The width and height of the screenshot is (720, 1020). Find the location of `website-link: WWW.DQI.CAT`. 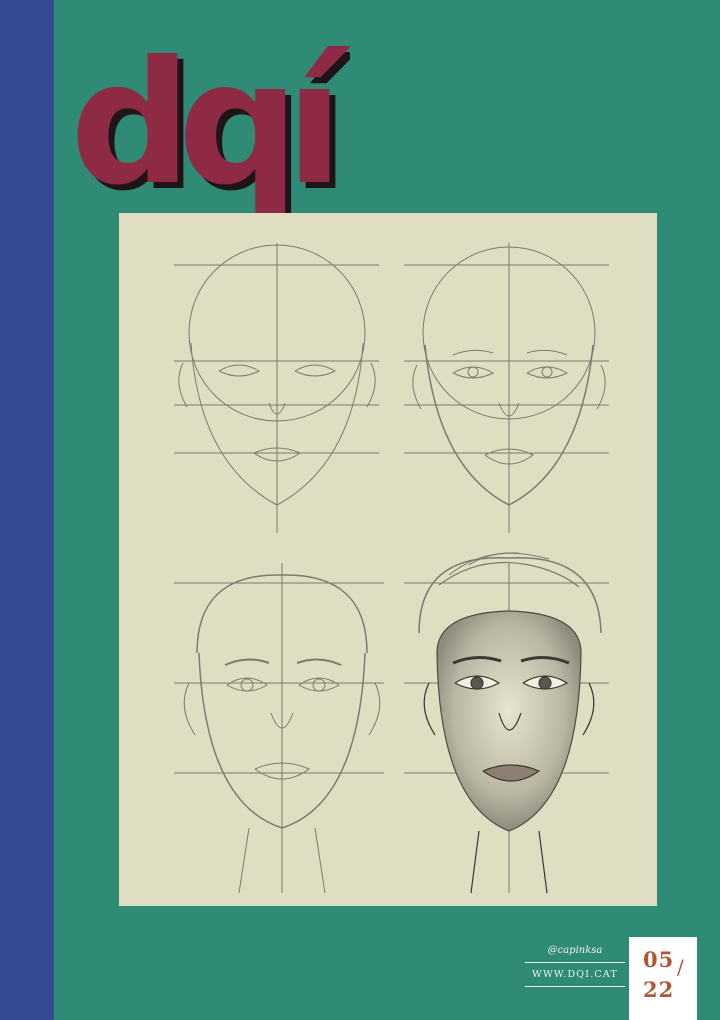

website-link: WWW.DQI.CAT is located at coordinates (575, 975).